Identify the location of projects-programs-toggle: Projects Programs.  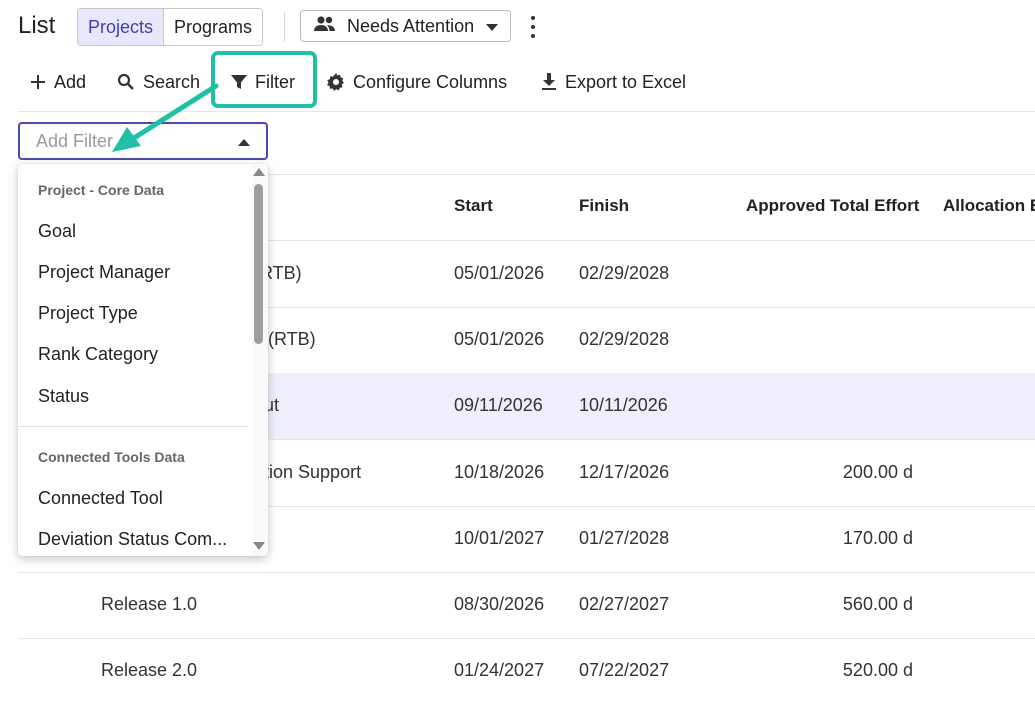
(170, 27).